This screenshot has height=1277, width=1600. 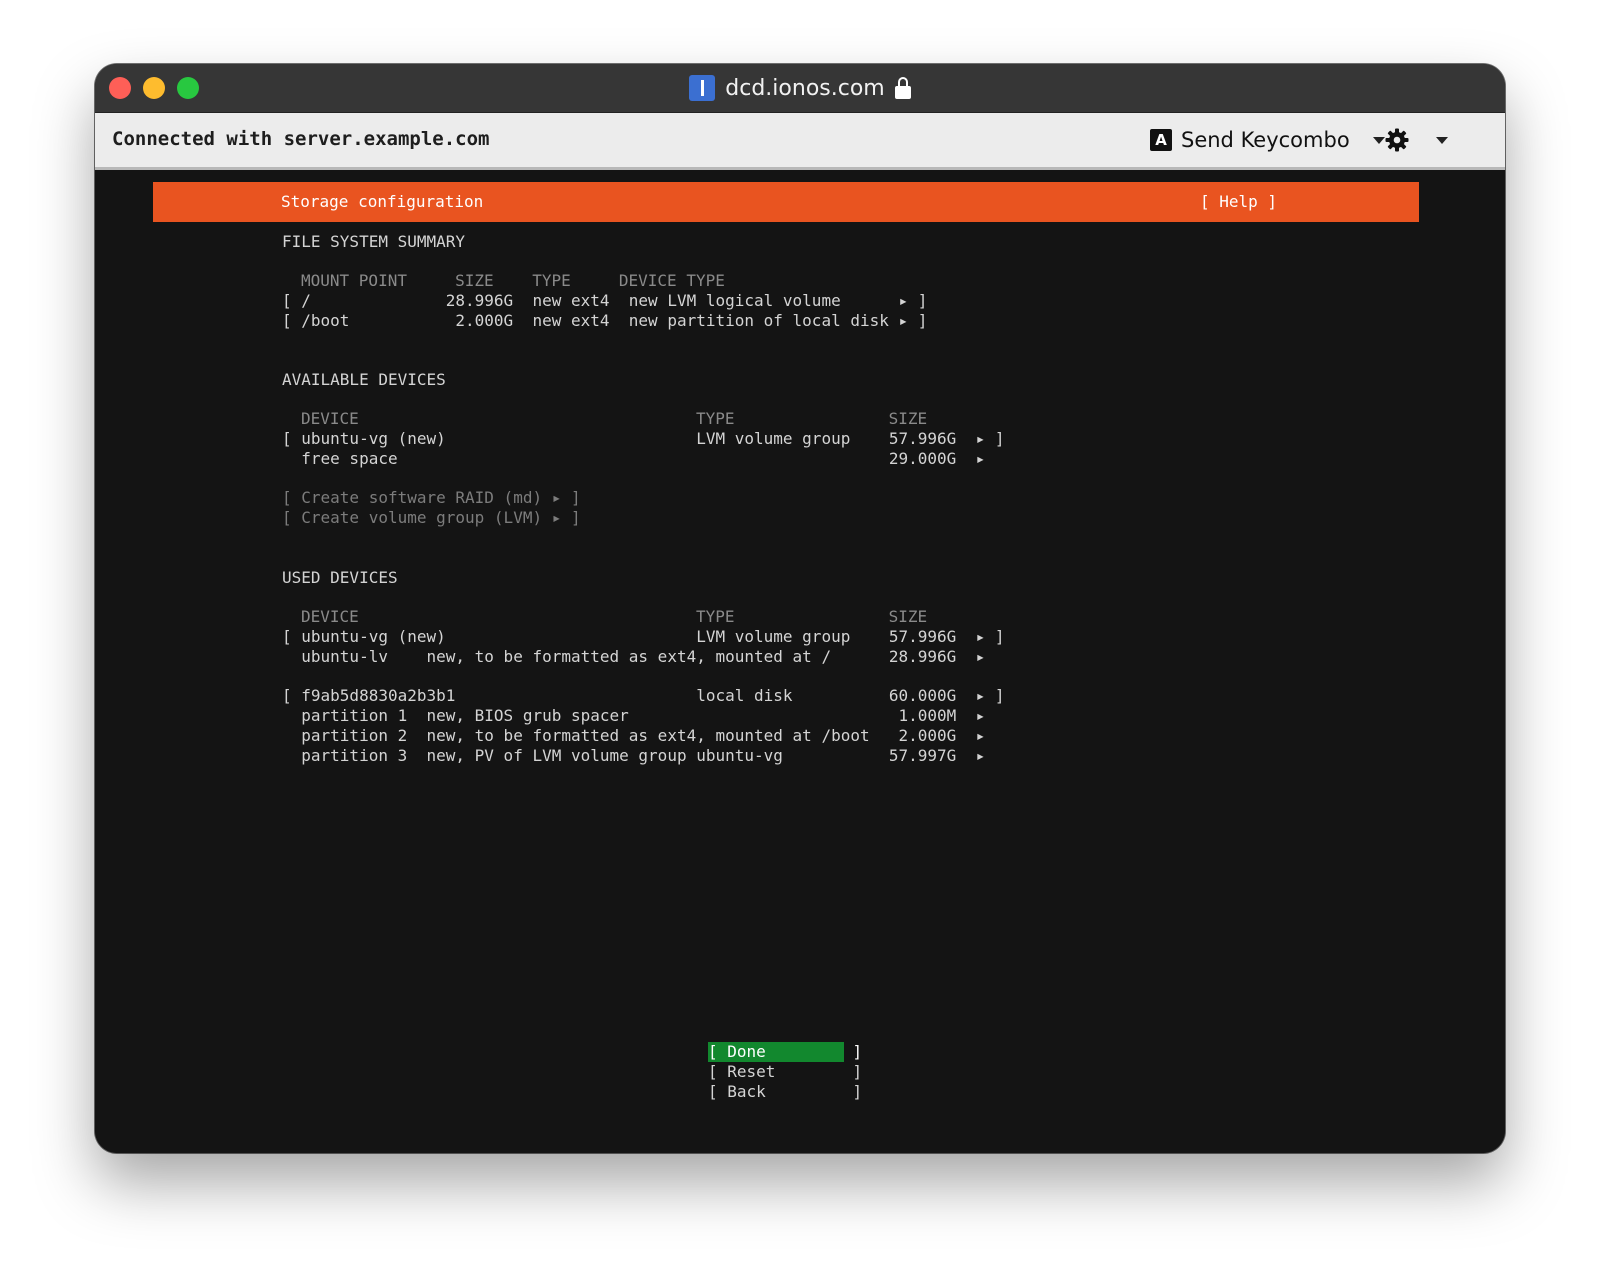 I want to click on site-favicon-icon, so click(x=702, y=88).